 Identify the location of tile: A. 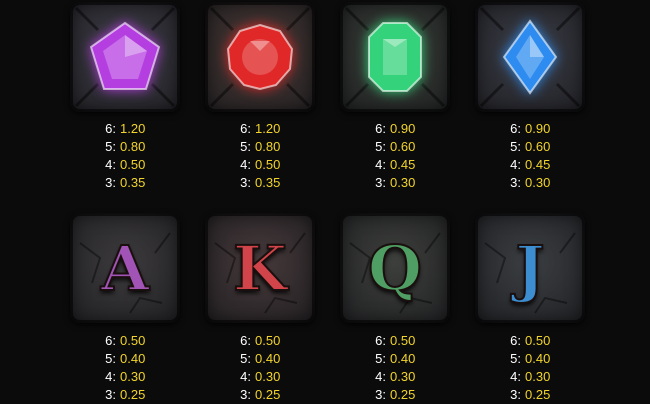
(125, 268).